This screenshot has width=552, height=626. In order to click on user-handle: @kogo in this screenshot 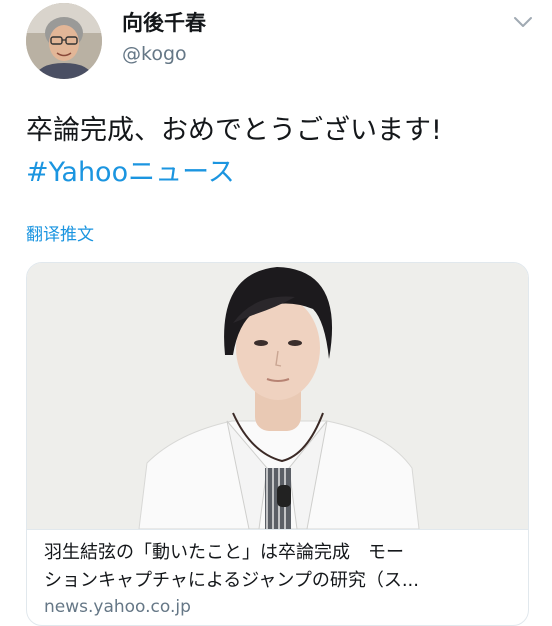, I will do `click(154, 54)`.